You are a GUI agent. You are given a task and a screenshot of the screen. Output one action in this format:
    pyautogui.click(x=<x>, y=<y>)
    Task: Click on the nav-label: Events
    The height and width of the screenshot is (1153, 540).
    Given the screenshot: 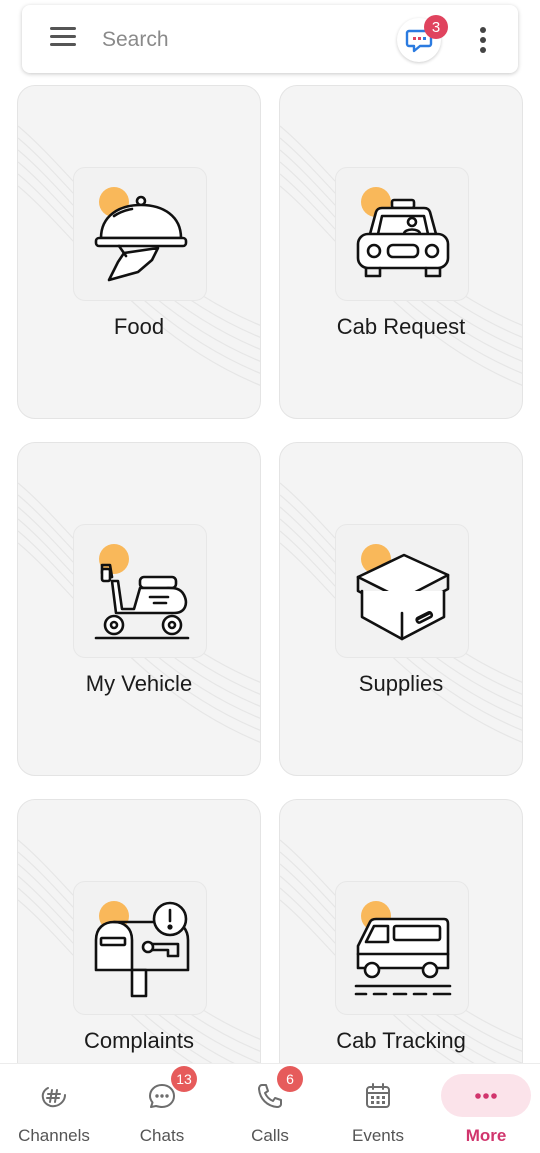 What is the action you would take?
    pyautogui.click(x=378, y=1135)
    